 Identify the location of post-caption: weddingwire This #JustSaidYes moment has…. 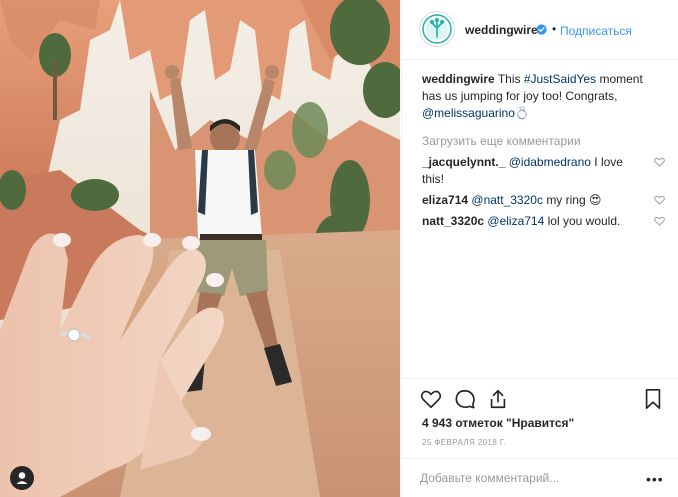
(543, 96).